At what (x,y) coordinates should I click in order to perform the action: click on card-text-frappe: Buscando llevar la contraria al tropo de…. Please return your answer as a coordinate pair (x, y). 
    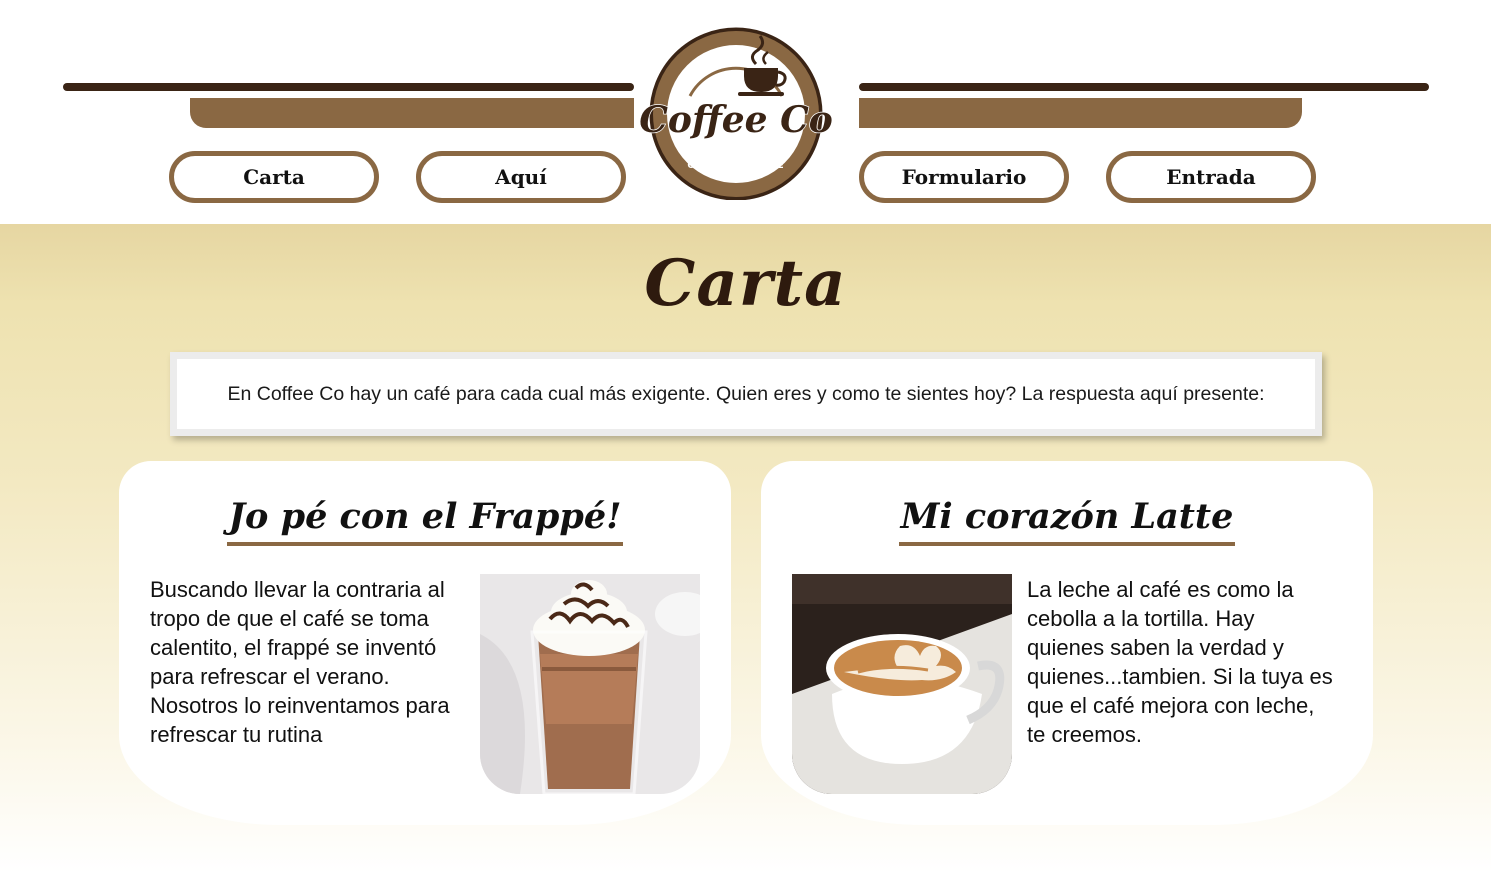
    Looking at the image, I should click on (300, 662).